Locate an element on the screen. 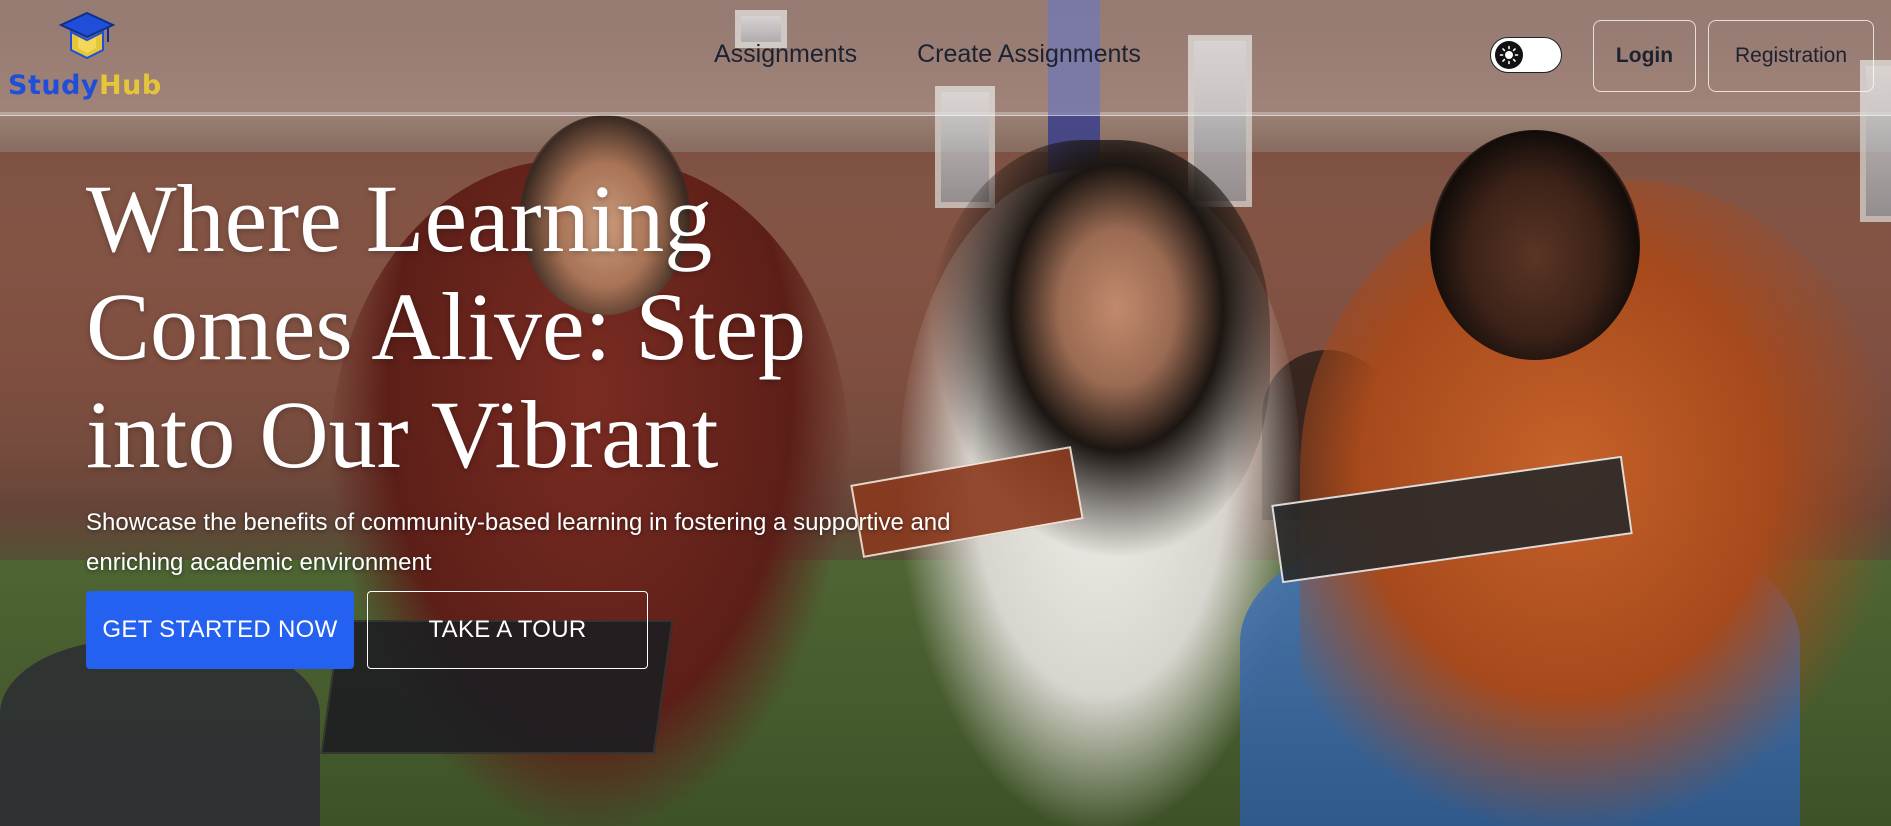 Image resolution: width=1891 pixels, height=826 pixels. brand-name: StudyHub is located at coordinates (85, 85).